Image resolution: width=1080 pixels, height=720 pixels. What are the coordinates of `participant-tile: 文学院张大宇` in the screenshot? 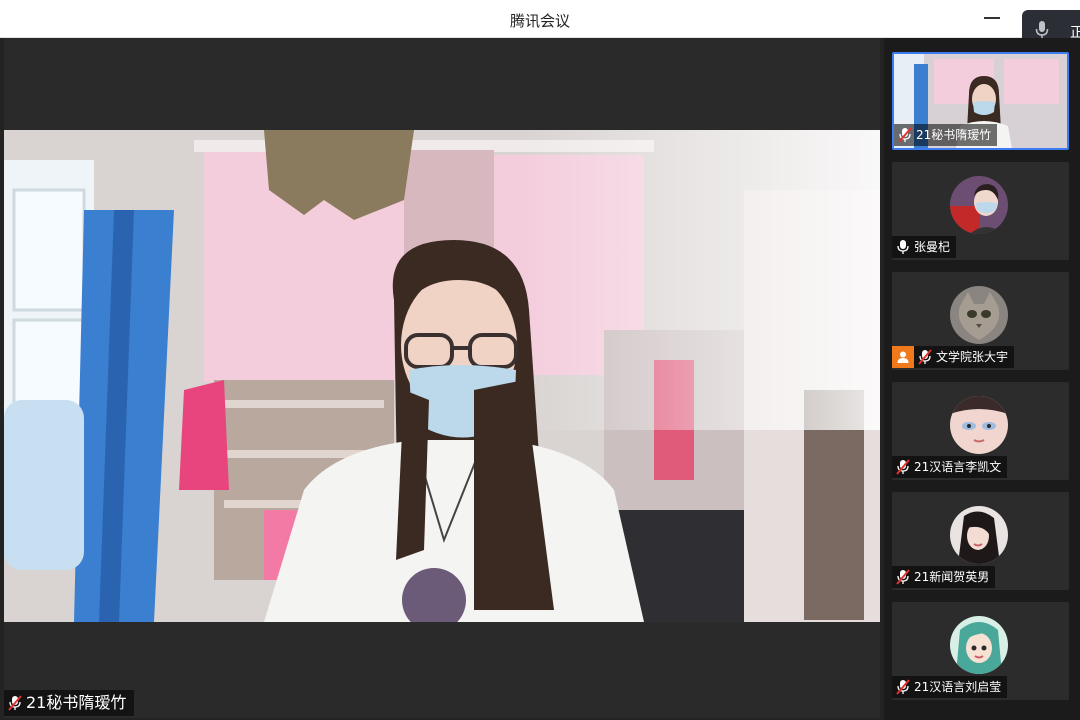 It's located at (980, 321).